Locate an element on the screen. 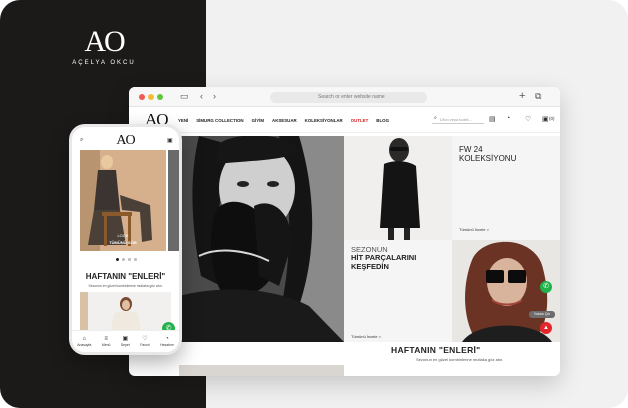  browser-toolbar: ▭ ‹ › Search or enter website name + ⧉ is located at coordinates (344, 97).